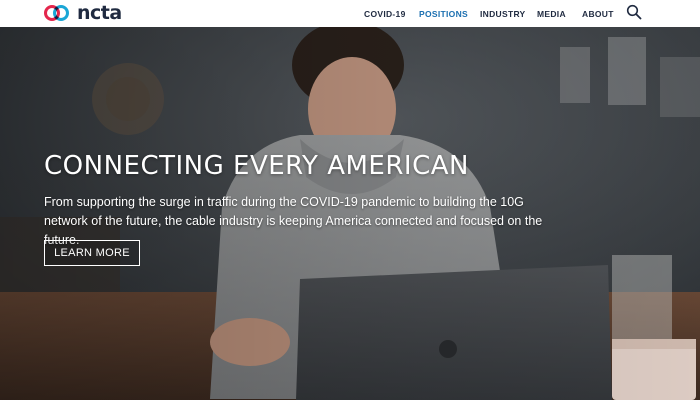 This screenshot has height=400, width=700. I want to click on logo-wordmark: ncta, so click(99, 13).